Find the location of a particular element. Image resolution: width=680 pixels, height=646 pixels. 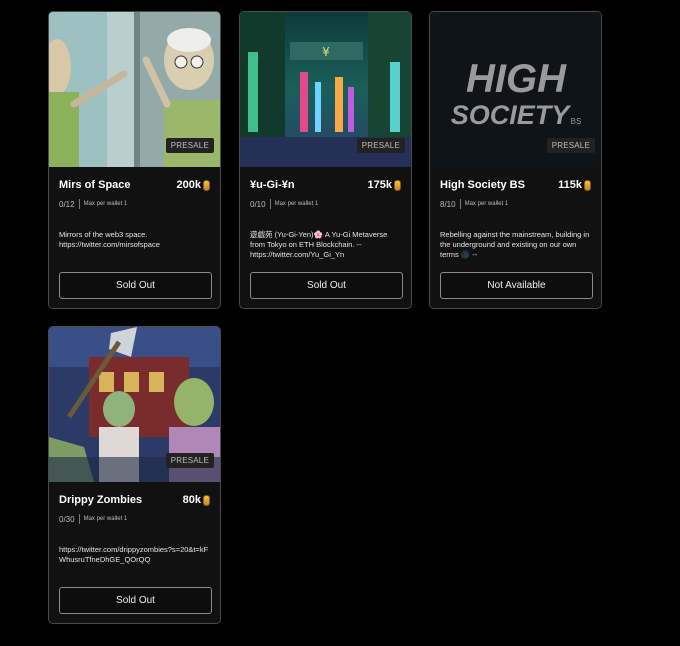

mint-meta: 0/10 Max per wallet 1 is located at coordinates (284, 204).